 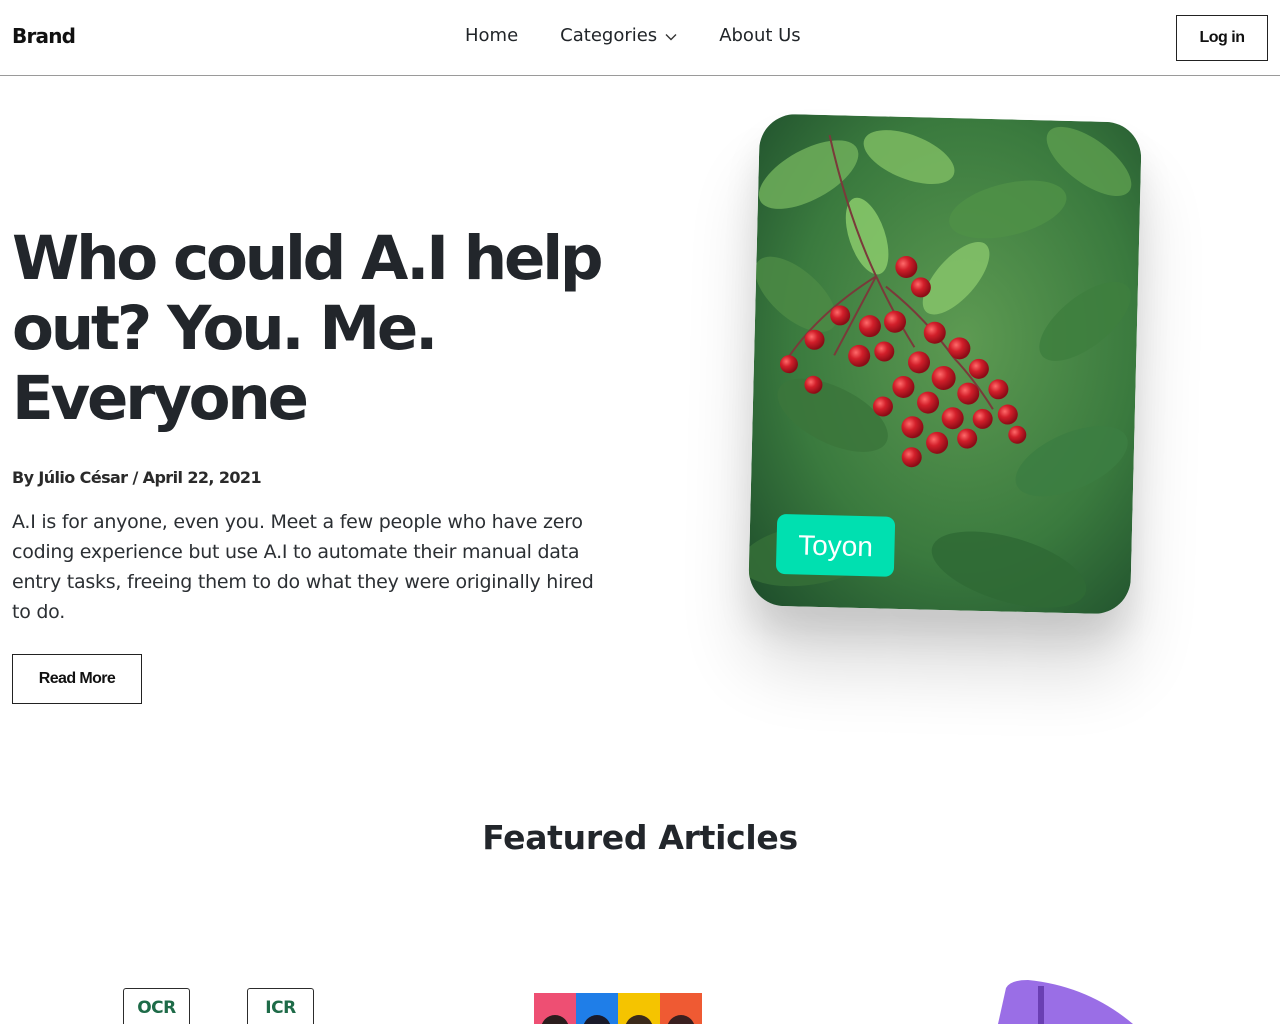 What do you see at coordinates (44, 36) in the screenshot?
I see `brand-logo: Brand` at bounding box center [44, 36].